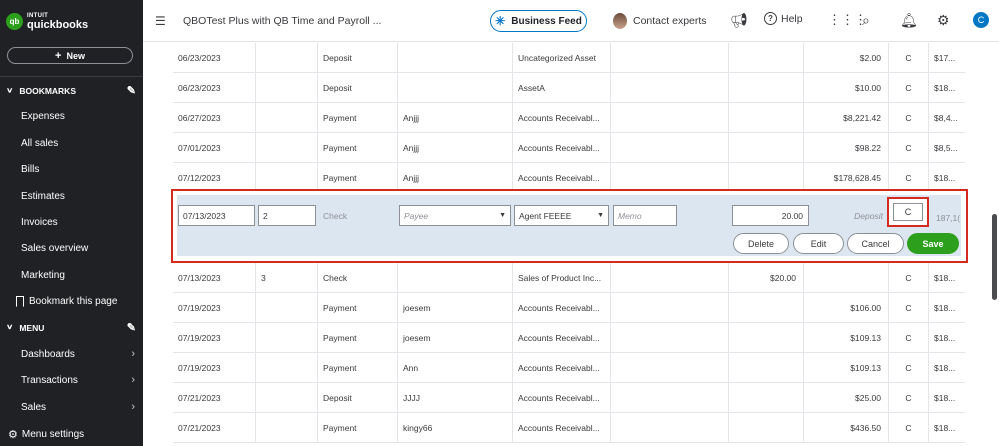 This screenshot has height=446, width=999. I want to click on sidebar-item-all-sales: All sales, so click(80, 143).